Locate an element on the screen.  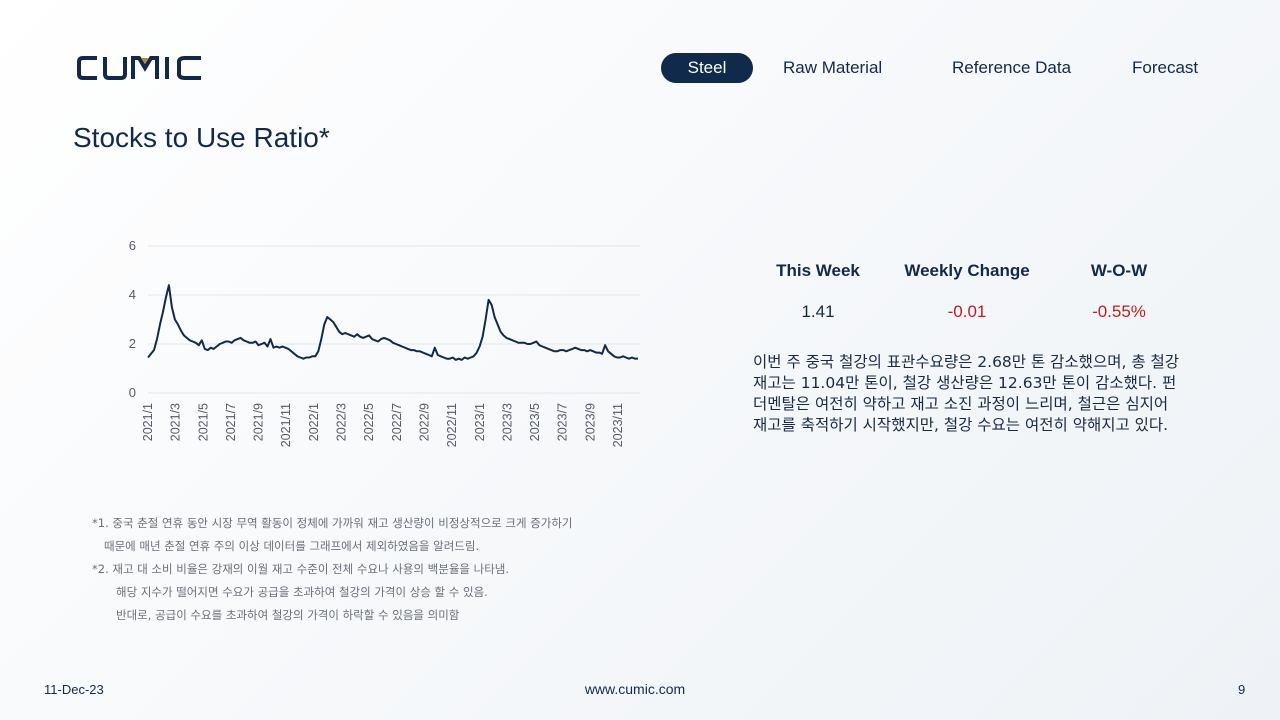
stat-header: This Week is located at coordinates (818, 270).